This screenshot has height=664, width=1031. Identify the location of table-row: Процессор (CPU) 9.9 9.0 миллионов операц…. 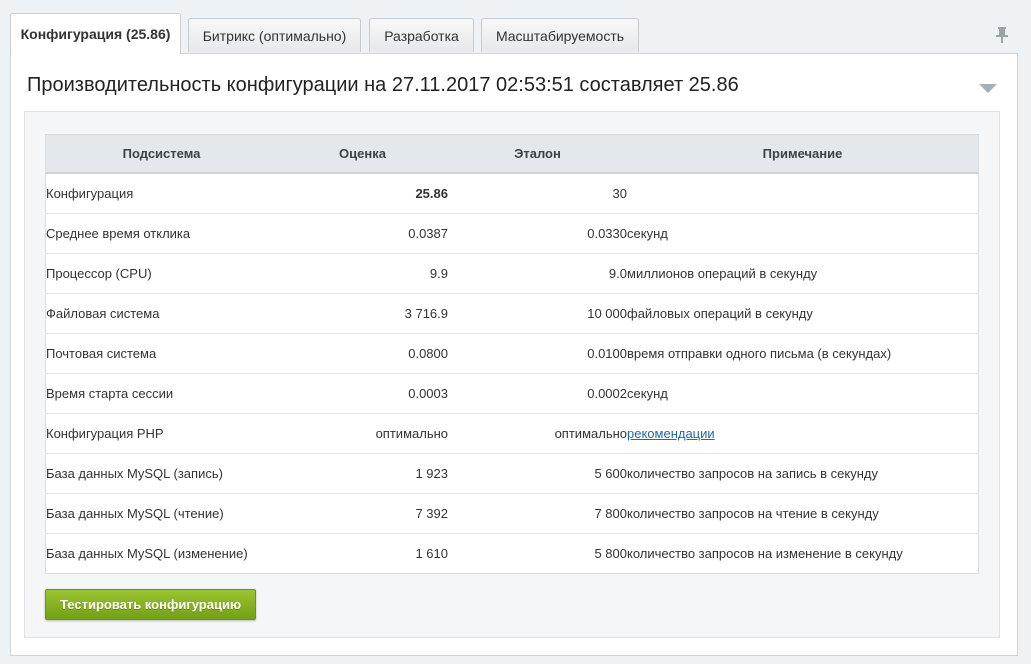
(512, 273).